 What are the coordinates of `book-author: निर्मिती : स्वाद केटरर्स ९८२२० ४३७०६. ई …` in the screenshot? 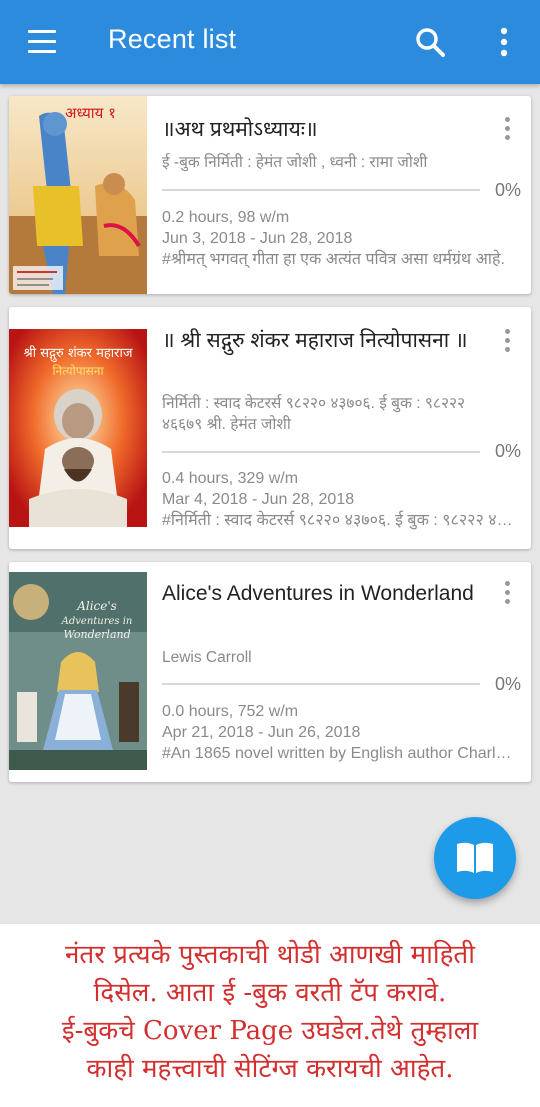 It's located at (314, 414).